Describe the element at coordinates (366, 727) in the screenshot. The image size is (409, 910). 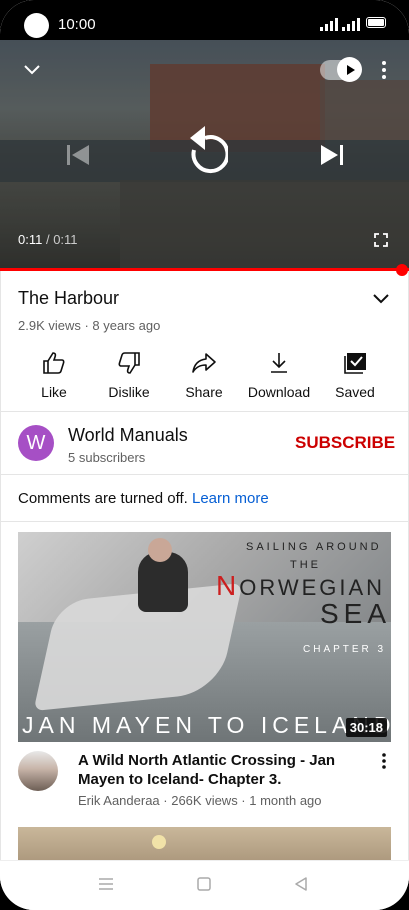
I see `duration-badge: 30:18` at that location.